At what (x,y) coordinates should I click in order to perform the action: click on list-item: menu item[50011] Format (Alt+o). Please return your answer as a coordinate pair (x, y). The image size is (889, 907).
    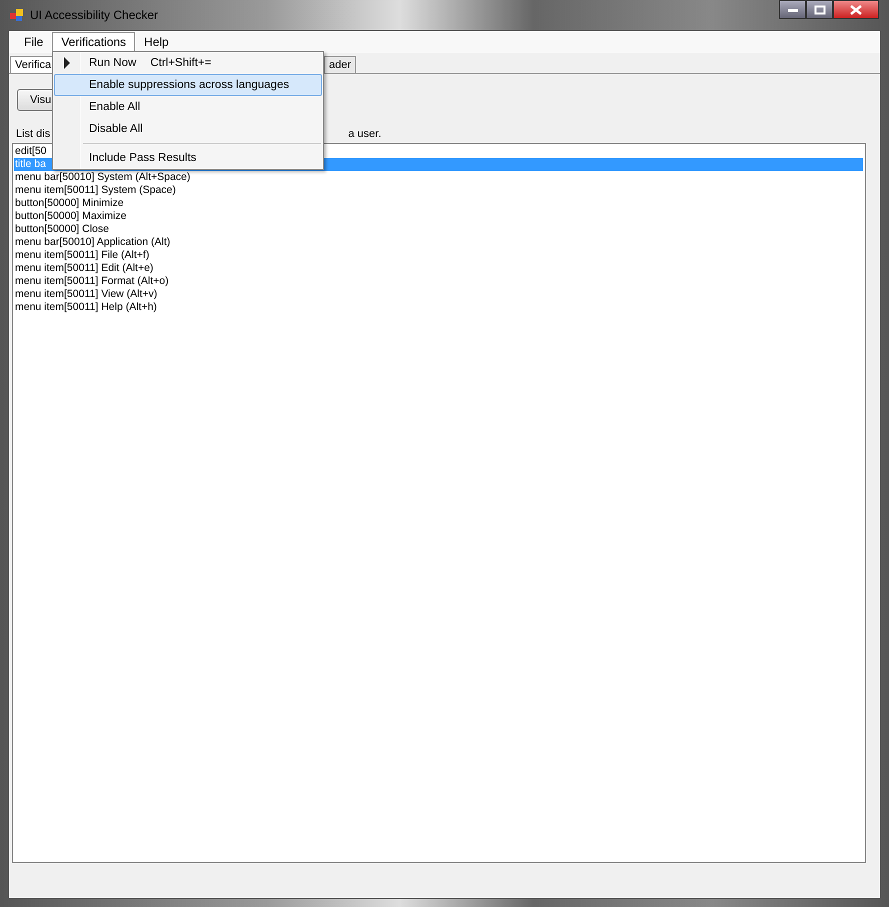
    Looking at the image, I should click on (91, 281).